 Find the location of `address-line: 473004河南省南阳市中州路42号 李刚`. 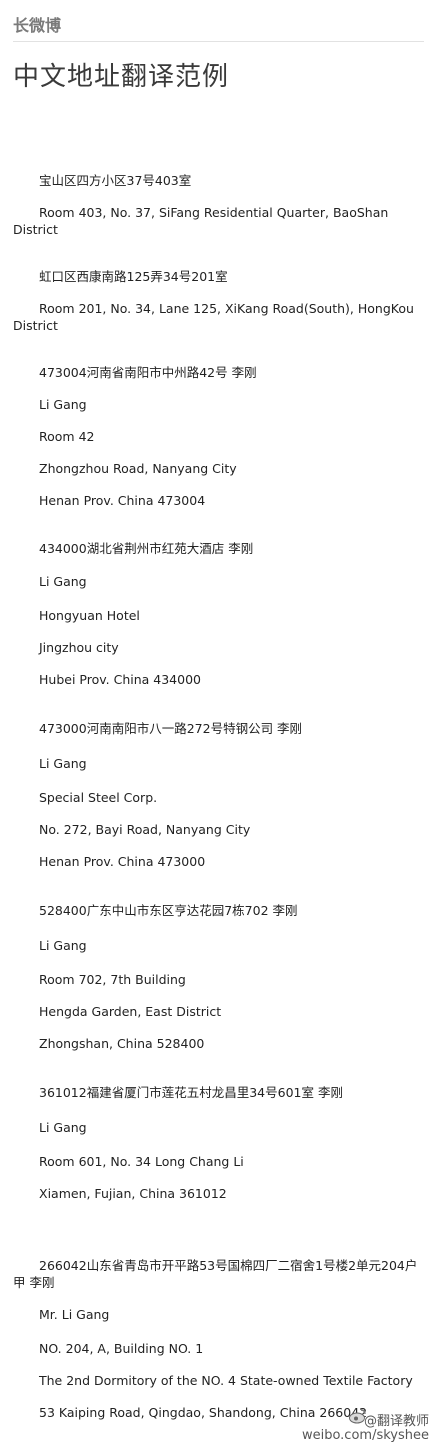

address-line: 473004河南省南阳市中州路42号 李刚 is located at coordinates (148, 372).